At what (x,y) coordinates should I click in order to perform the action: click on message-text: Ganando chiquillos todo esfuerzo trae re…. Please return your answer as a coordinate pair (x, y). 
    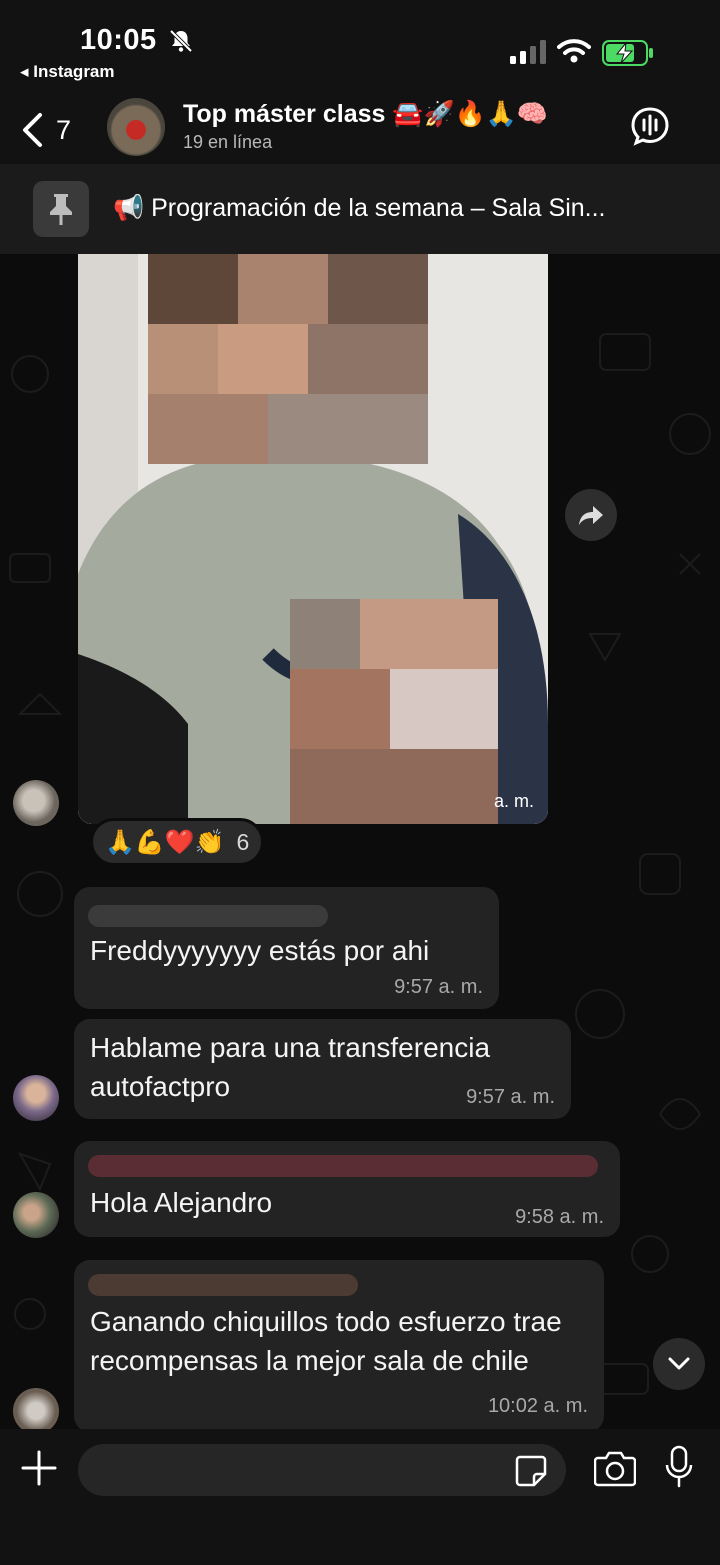
    Looking at the image, I should click on (326, 1341).